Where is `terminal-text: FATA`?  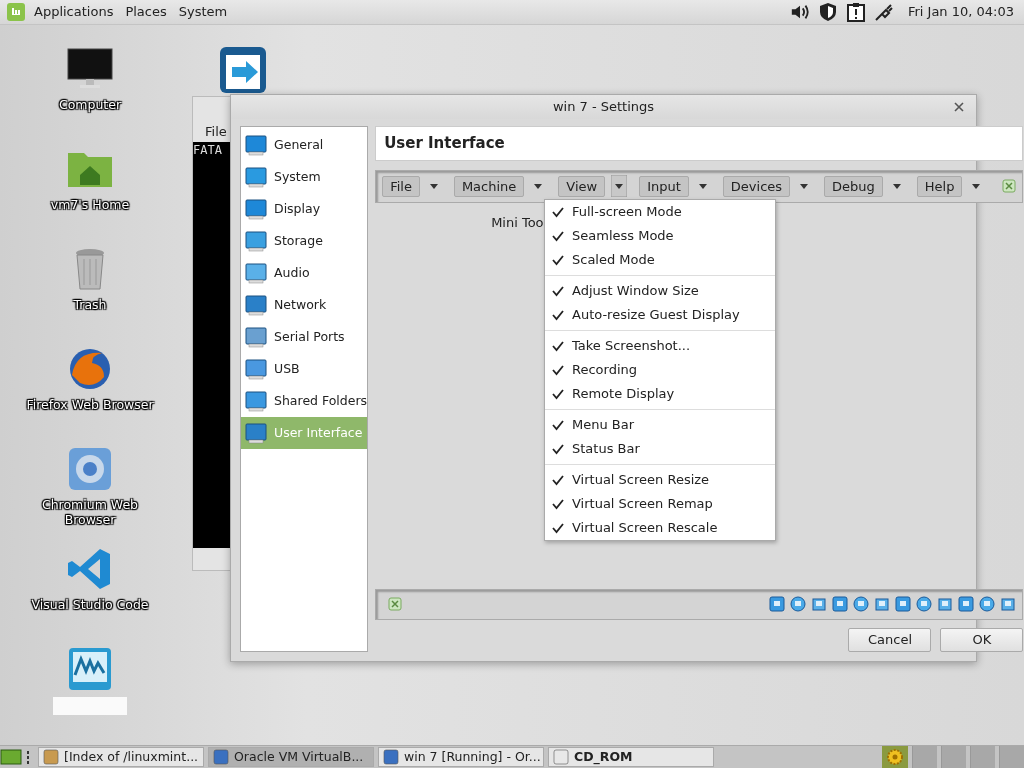 terminal-text: FATA is located at coordinates (207, 149).